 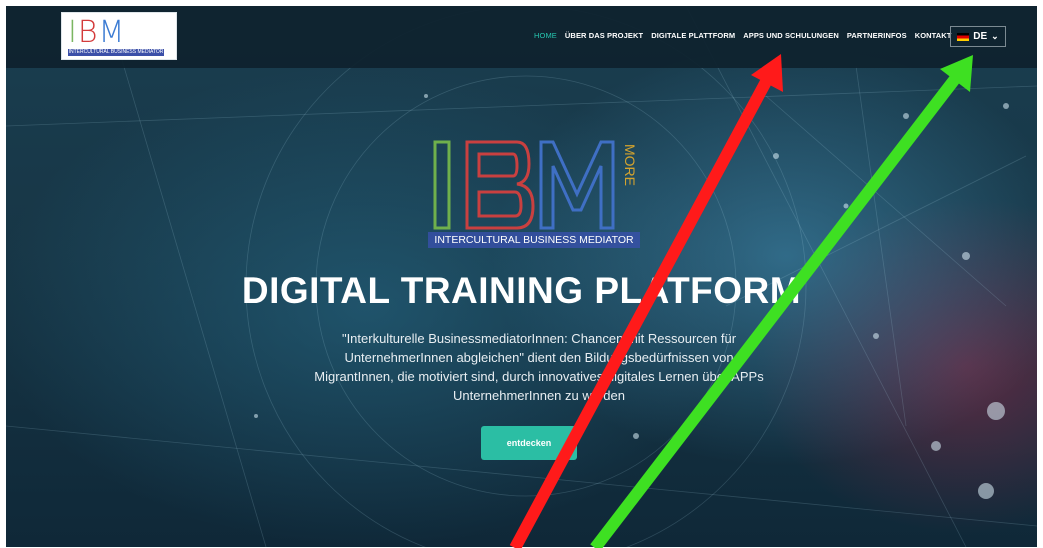 What do you see at coordinates (116, 52) in the screenshot?
I see `logo-subtitle: INTERCULTURAL BUSINESS MEDIATOR` at bounding box center [116, 52].